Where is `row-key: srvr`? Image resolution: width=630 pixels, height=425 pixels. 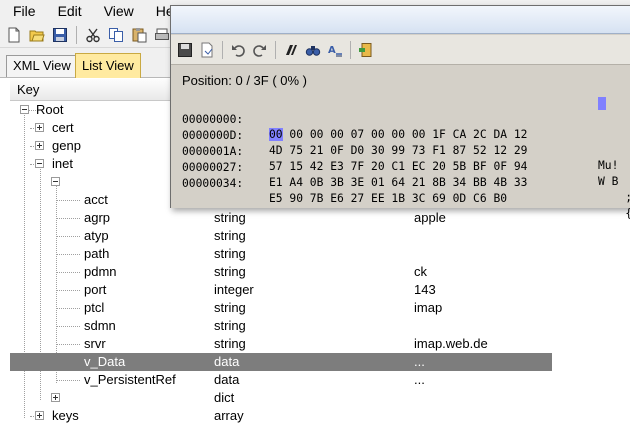
row-key: srvr is located at coordinates (95, 343).